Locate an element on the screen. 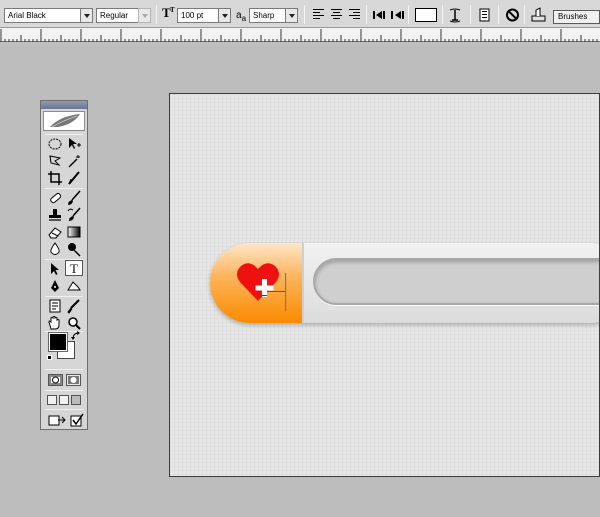  brushes-tab: Brushes is located at coordinates (576, 17).